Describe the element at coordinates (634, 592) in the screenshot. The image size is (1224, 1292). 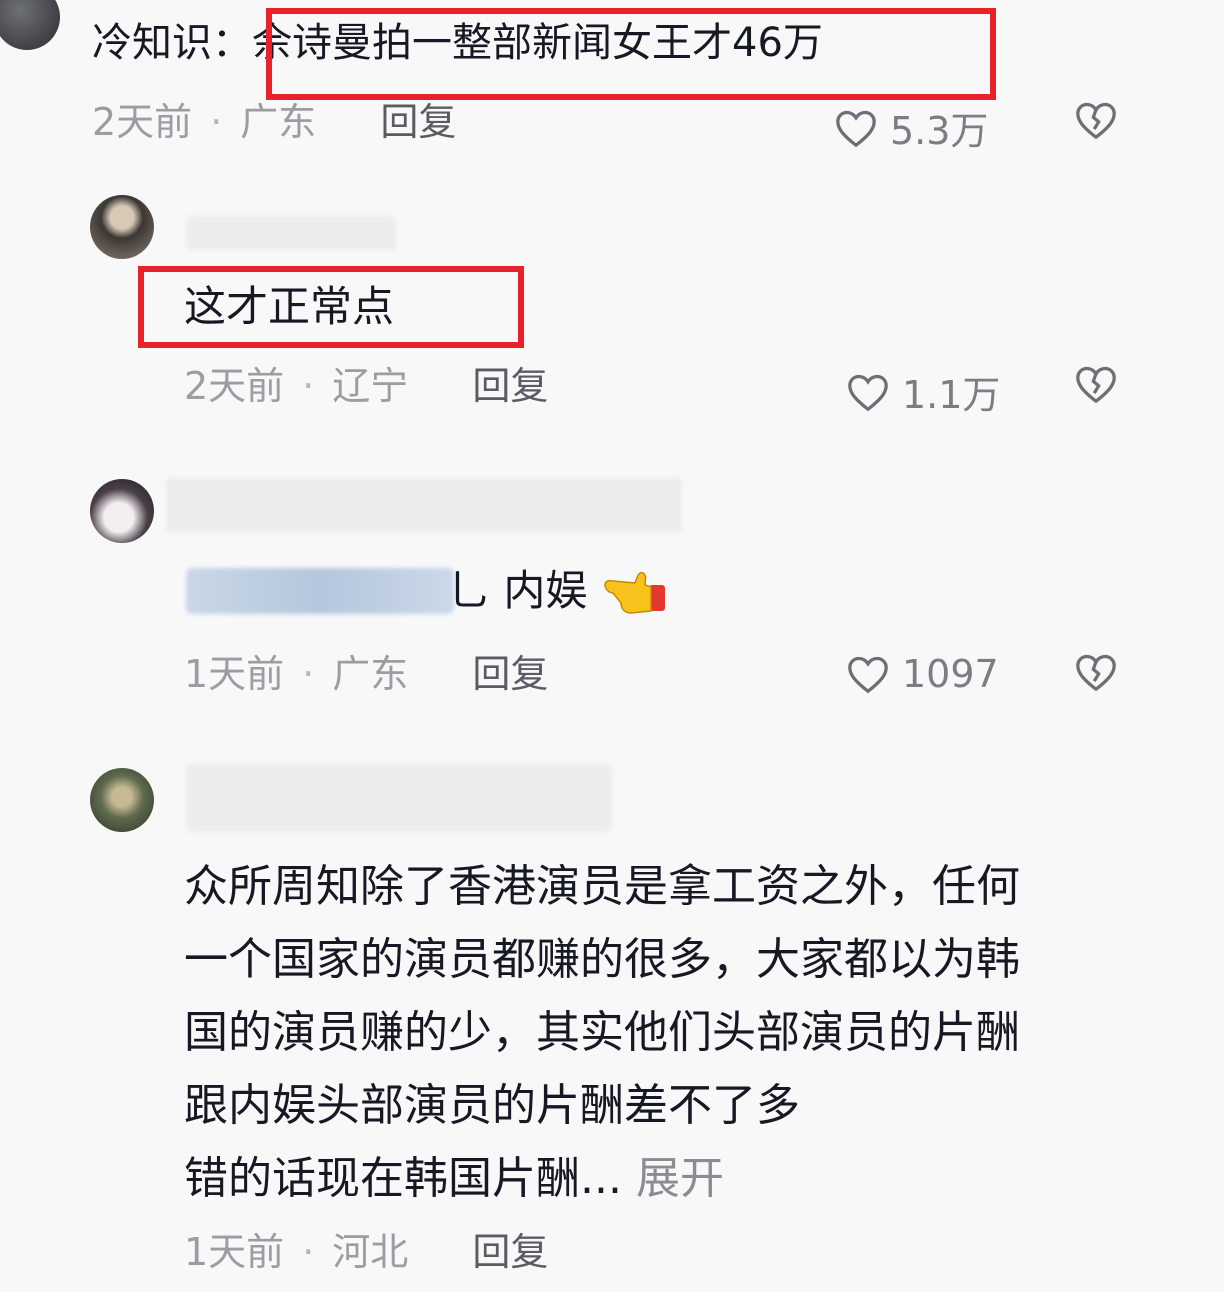
I see `pointing-hand-emoji` at that location.